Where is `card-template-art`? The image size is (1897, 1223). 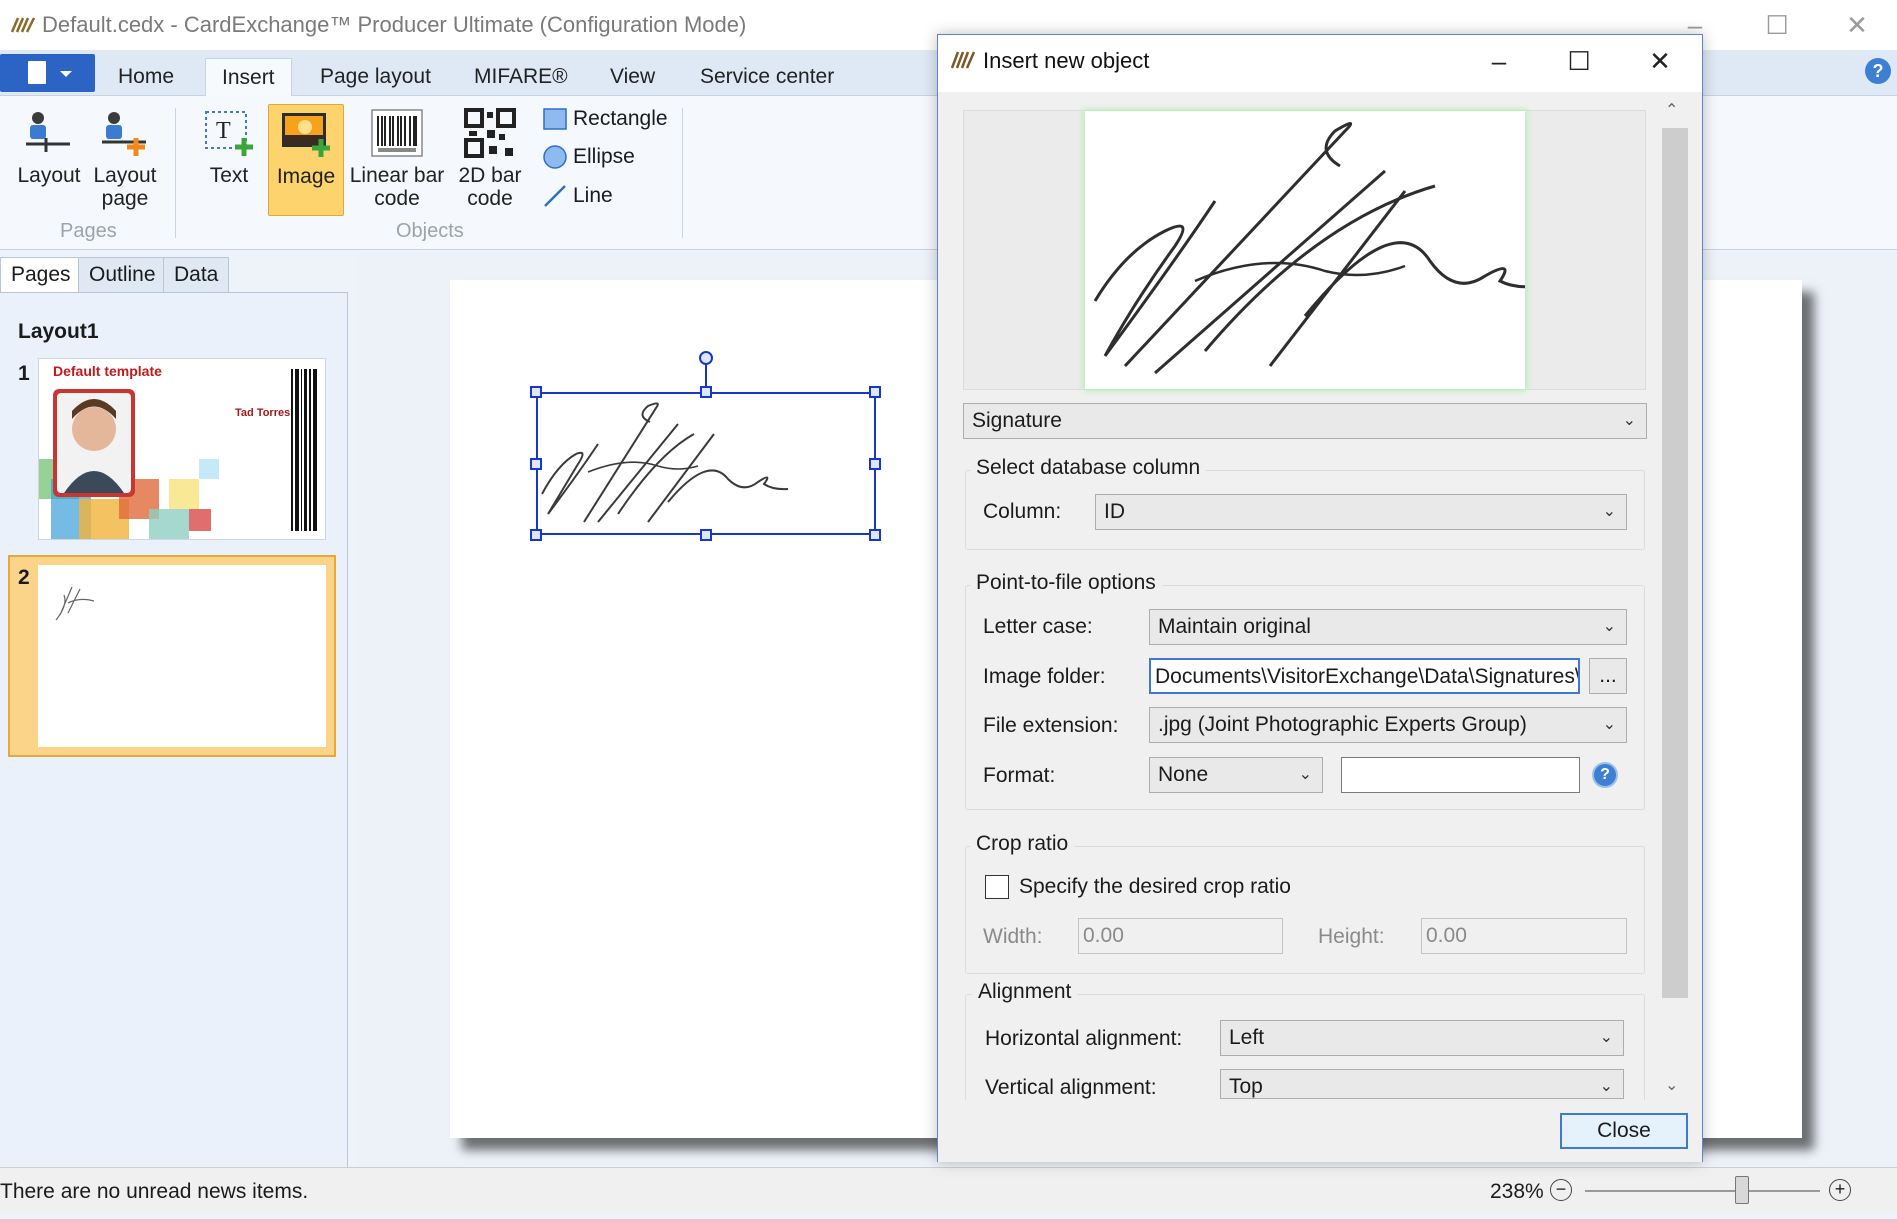 card-template-art is located at coordinates (178, 454).